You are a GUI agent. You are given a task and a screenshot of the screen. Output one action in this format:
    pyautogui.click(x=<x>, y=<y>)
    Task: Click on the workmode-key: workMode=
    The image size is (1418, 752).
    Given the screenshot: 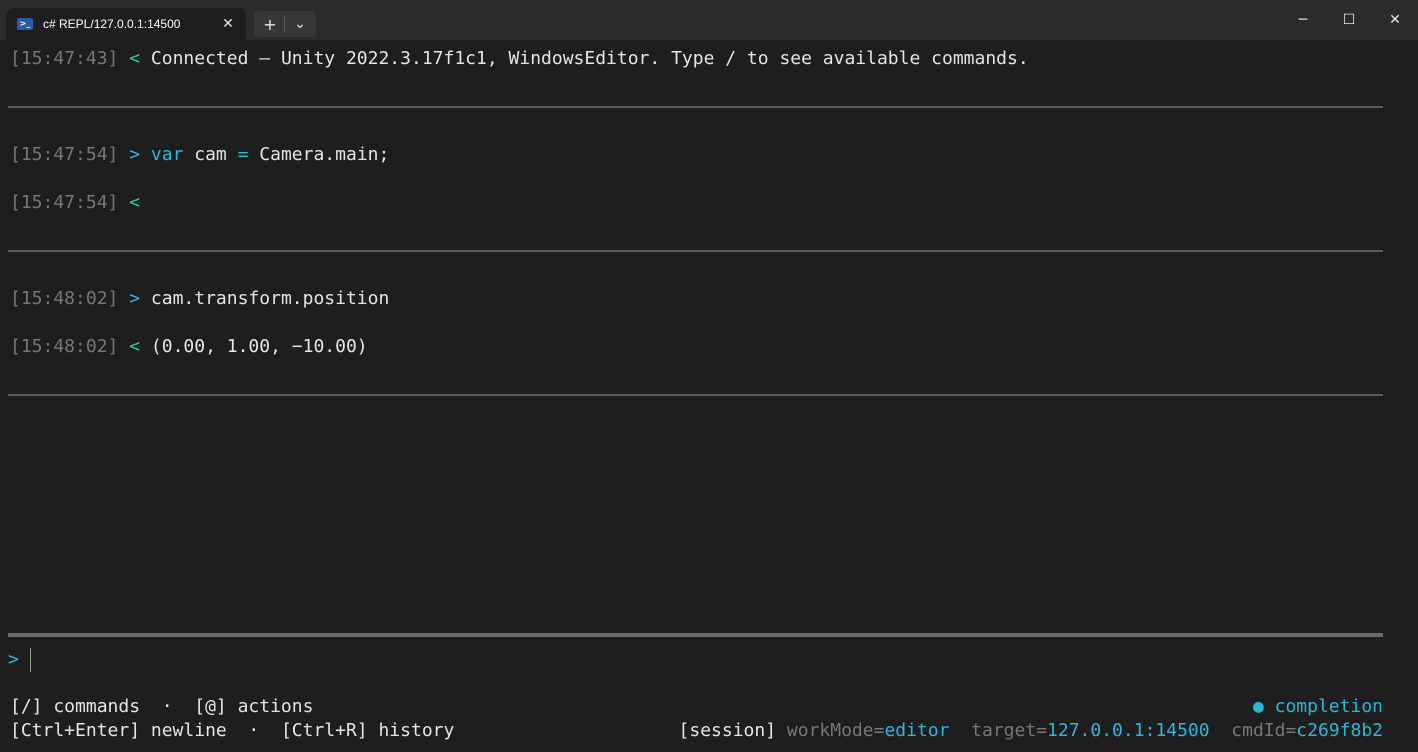 What is the action you would take?
    pyautogui.click(x=830, y=730)
    